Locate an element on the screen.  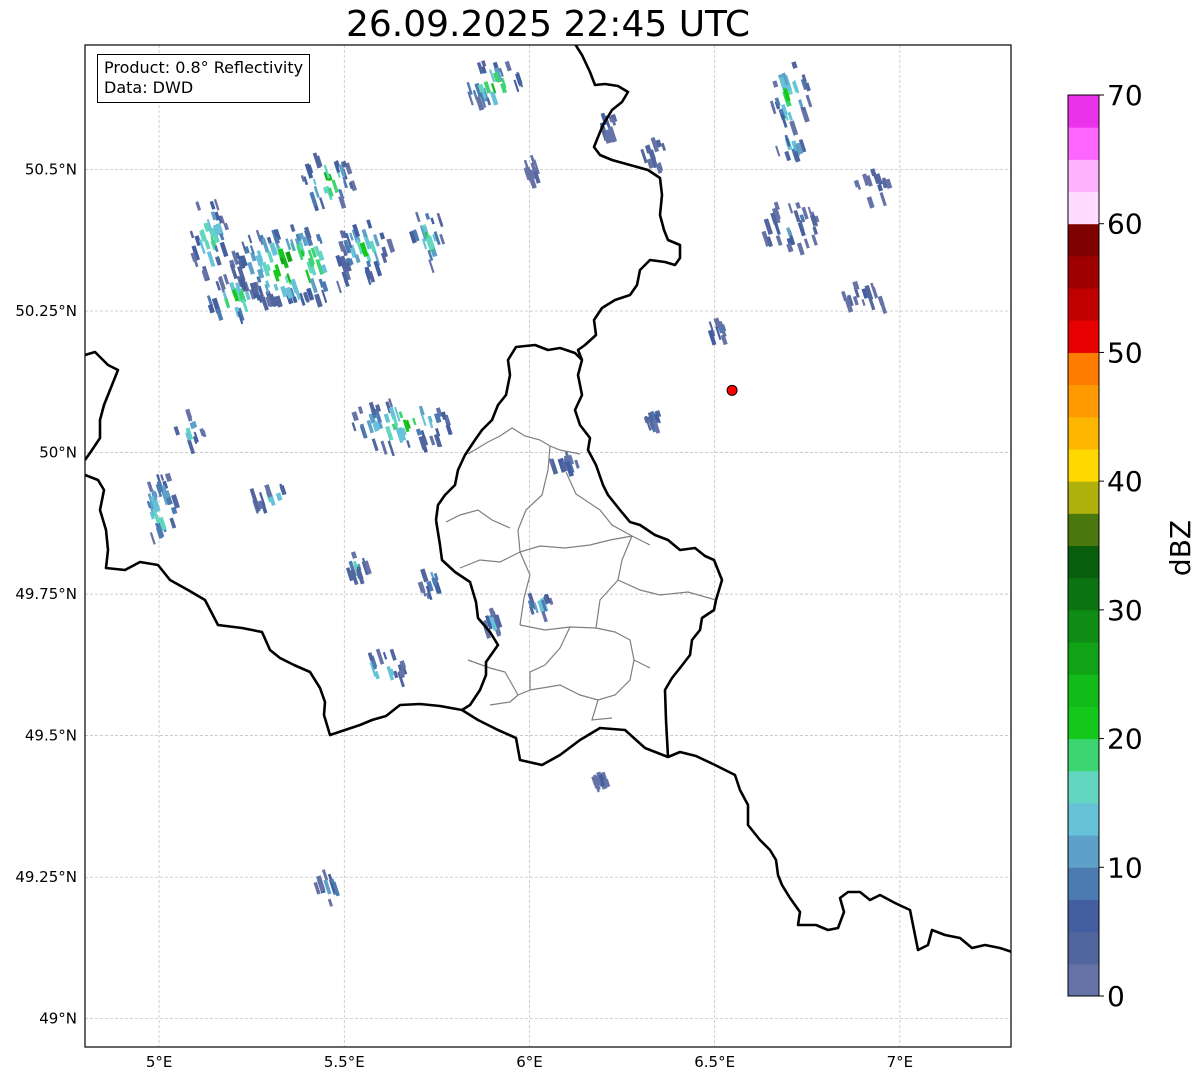
lon-tick-label: 7°E is located at coordinates (900, 1062).